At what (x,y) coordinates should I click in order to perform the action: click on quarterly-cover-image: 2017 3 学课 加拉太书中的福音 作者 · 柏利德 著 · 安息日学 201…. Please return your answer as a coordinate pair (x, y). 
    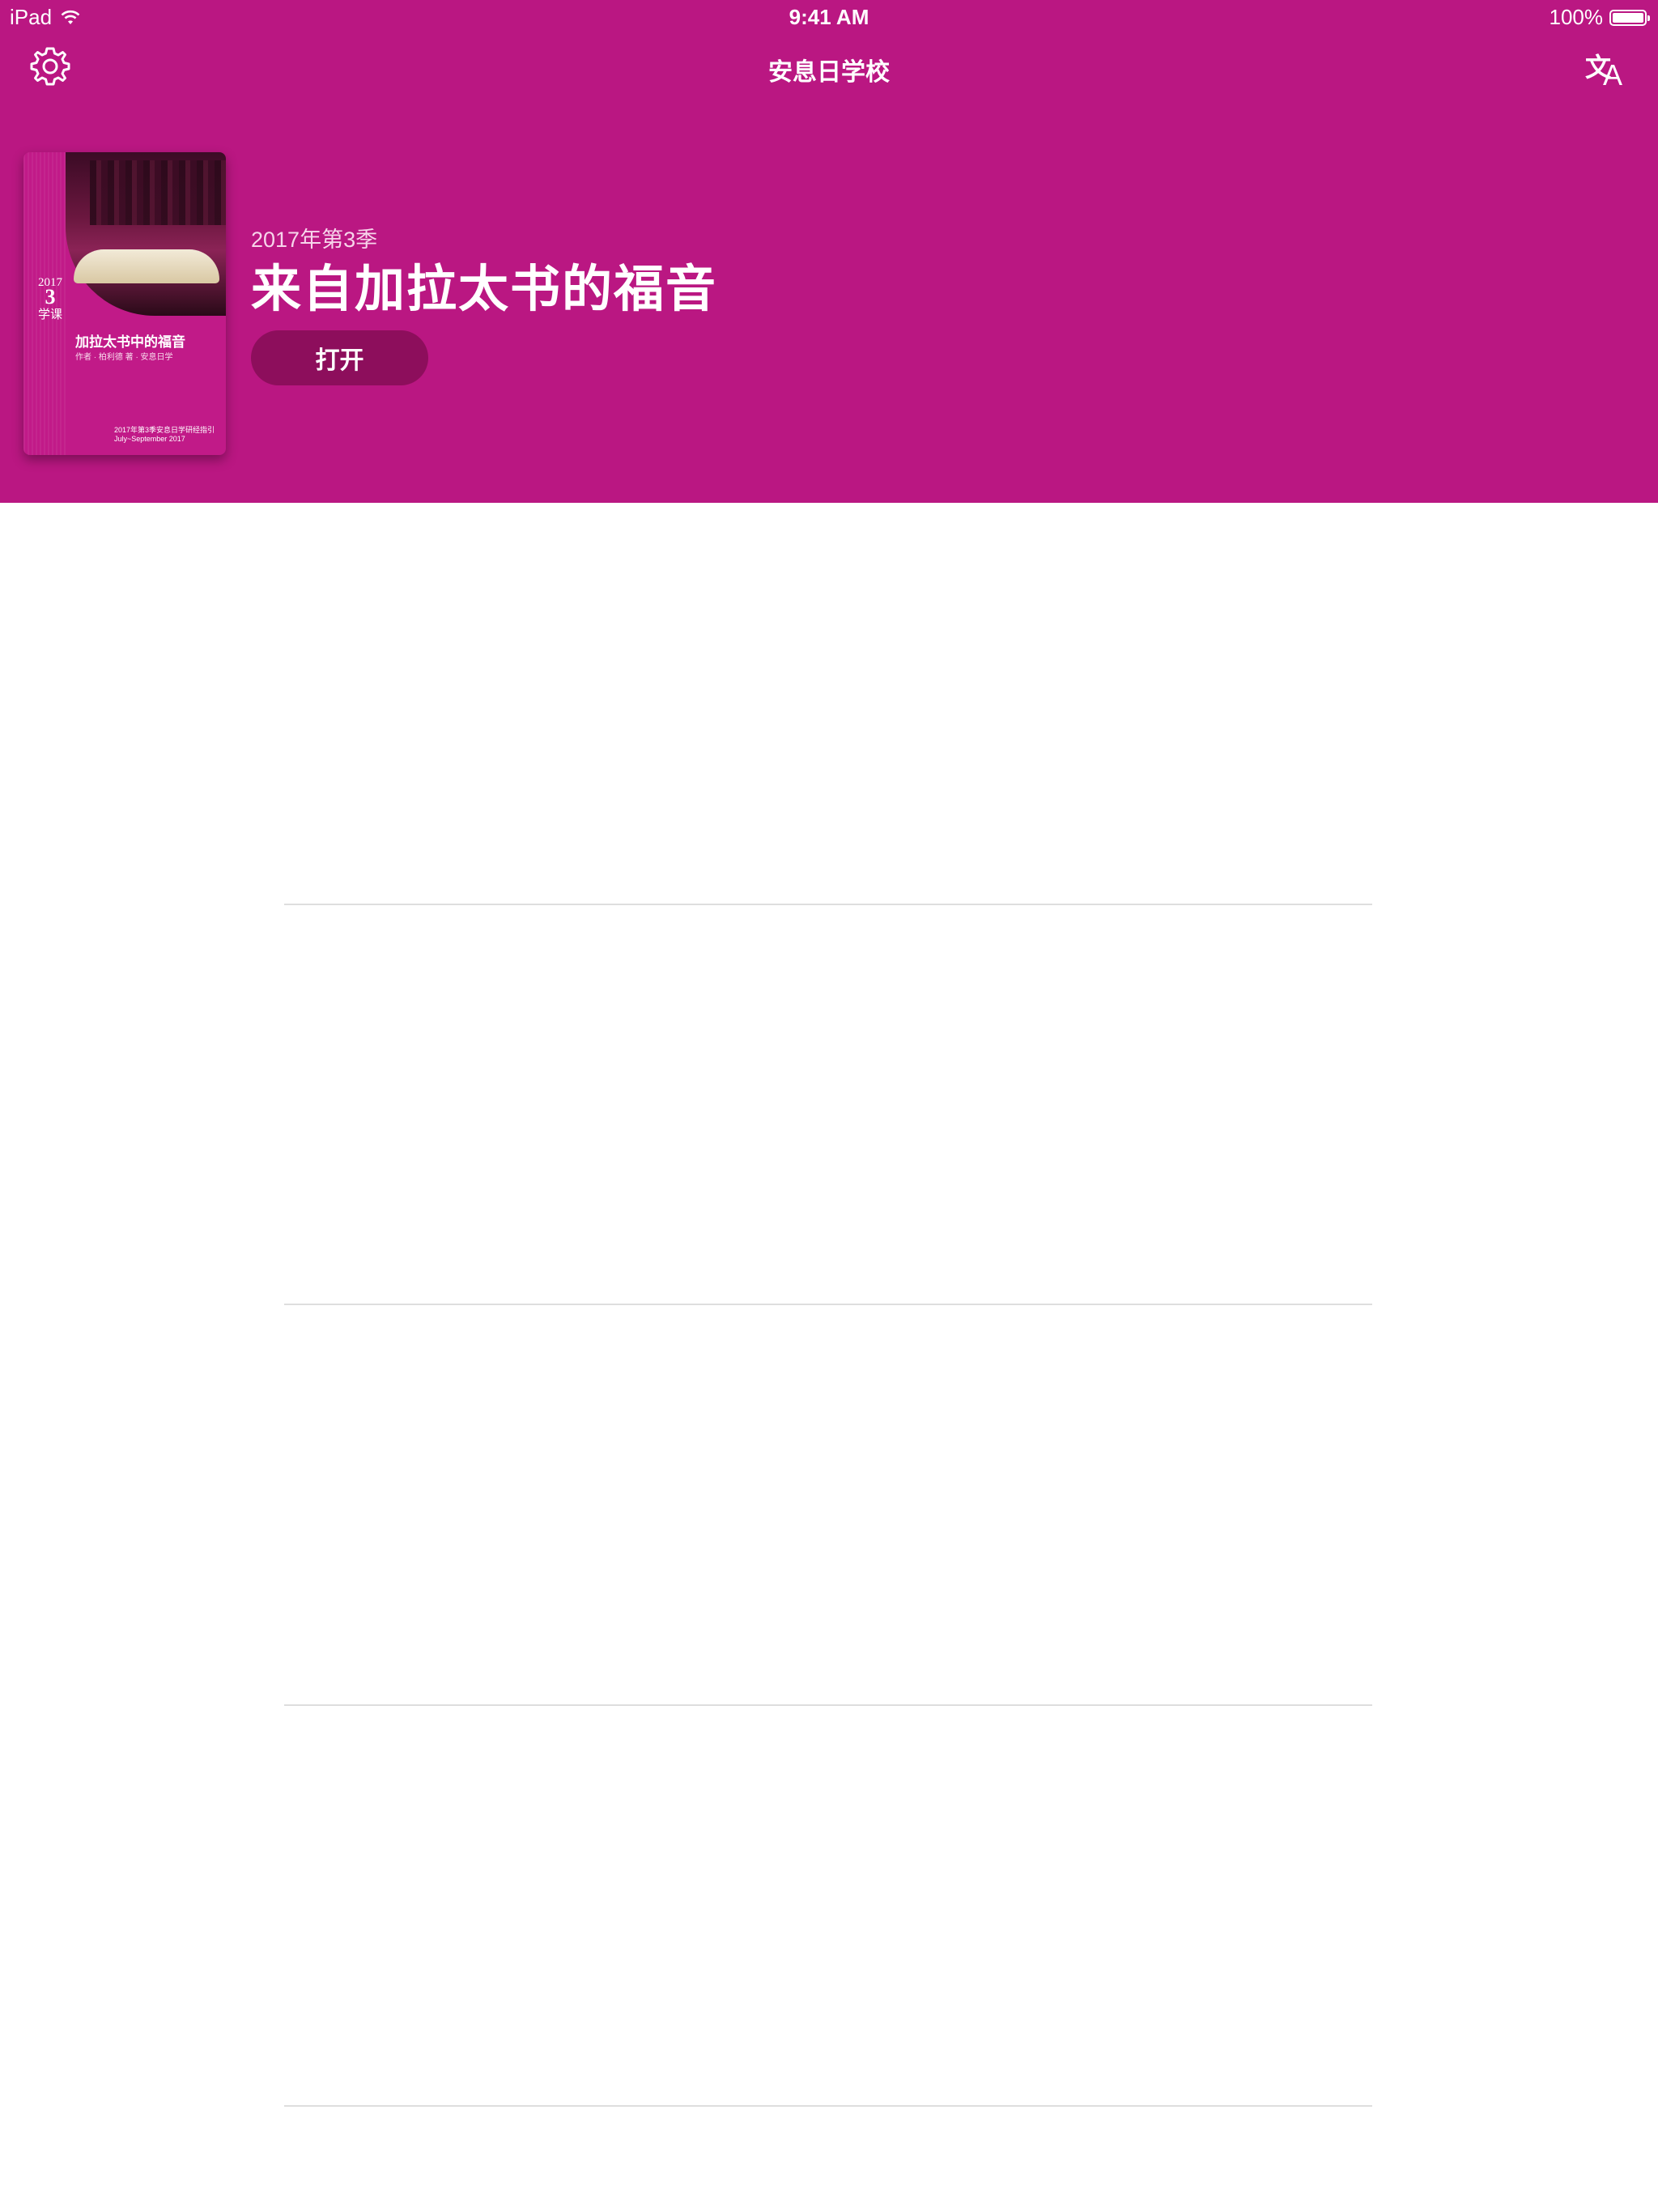
    Looking at the image, I should click on (124, 303).